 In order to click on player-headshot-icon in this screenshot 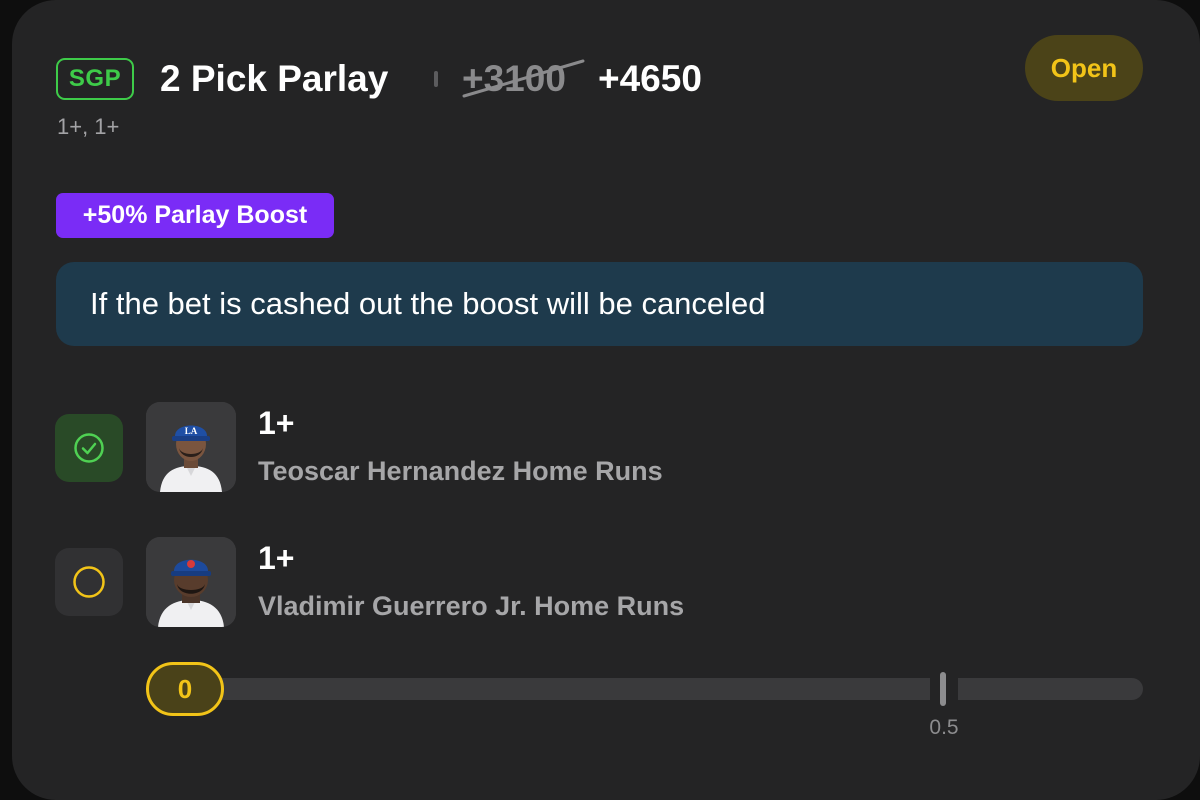, I will do `click(191, 582)`.